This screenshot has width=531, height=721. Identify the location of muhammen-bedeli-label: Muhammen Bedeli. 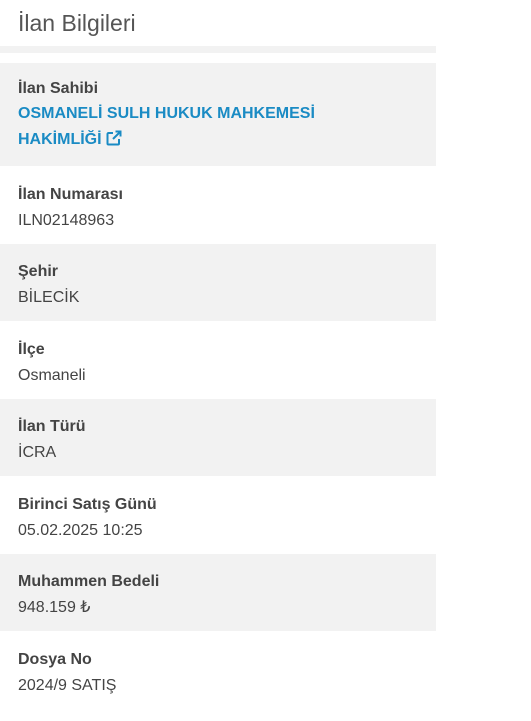
(89, 581).